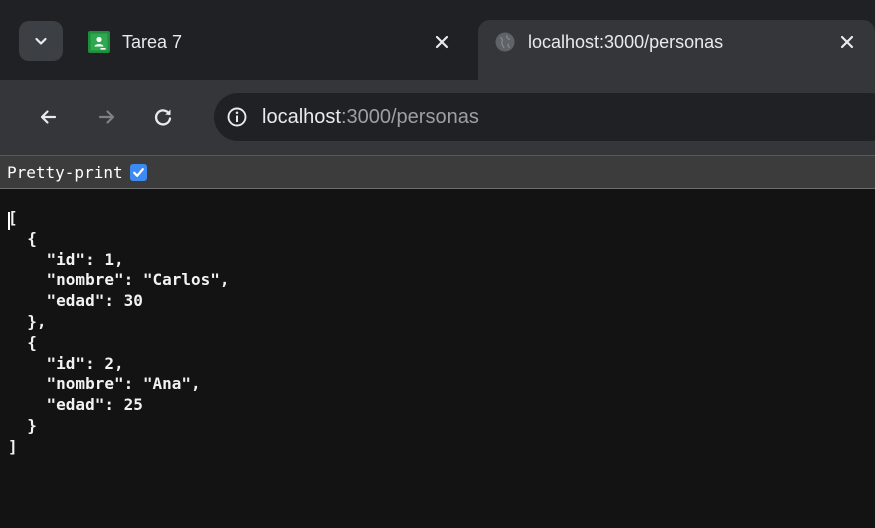  I want to click on url-text: localhost:3000/personas, so click(370, 117).